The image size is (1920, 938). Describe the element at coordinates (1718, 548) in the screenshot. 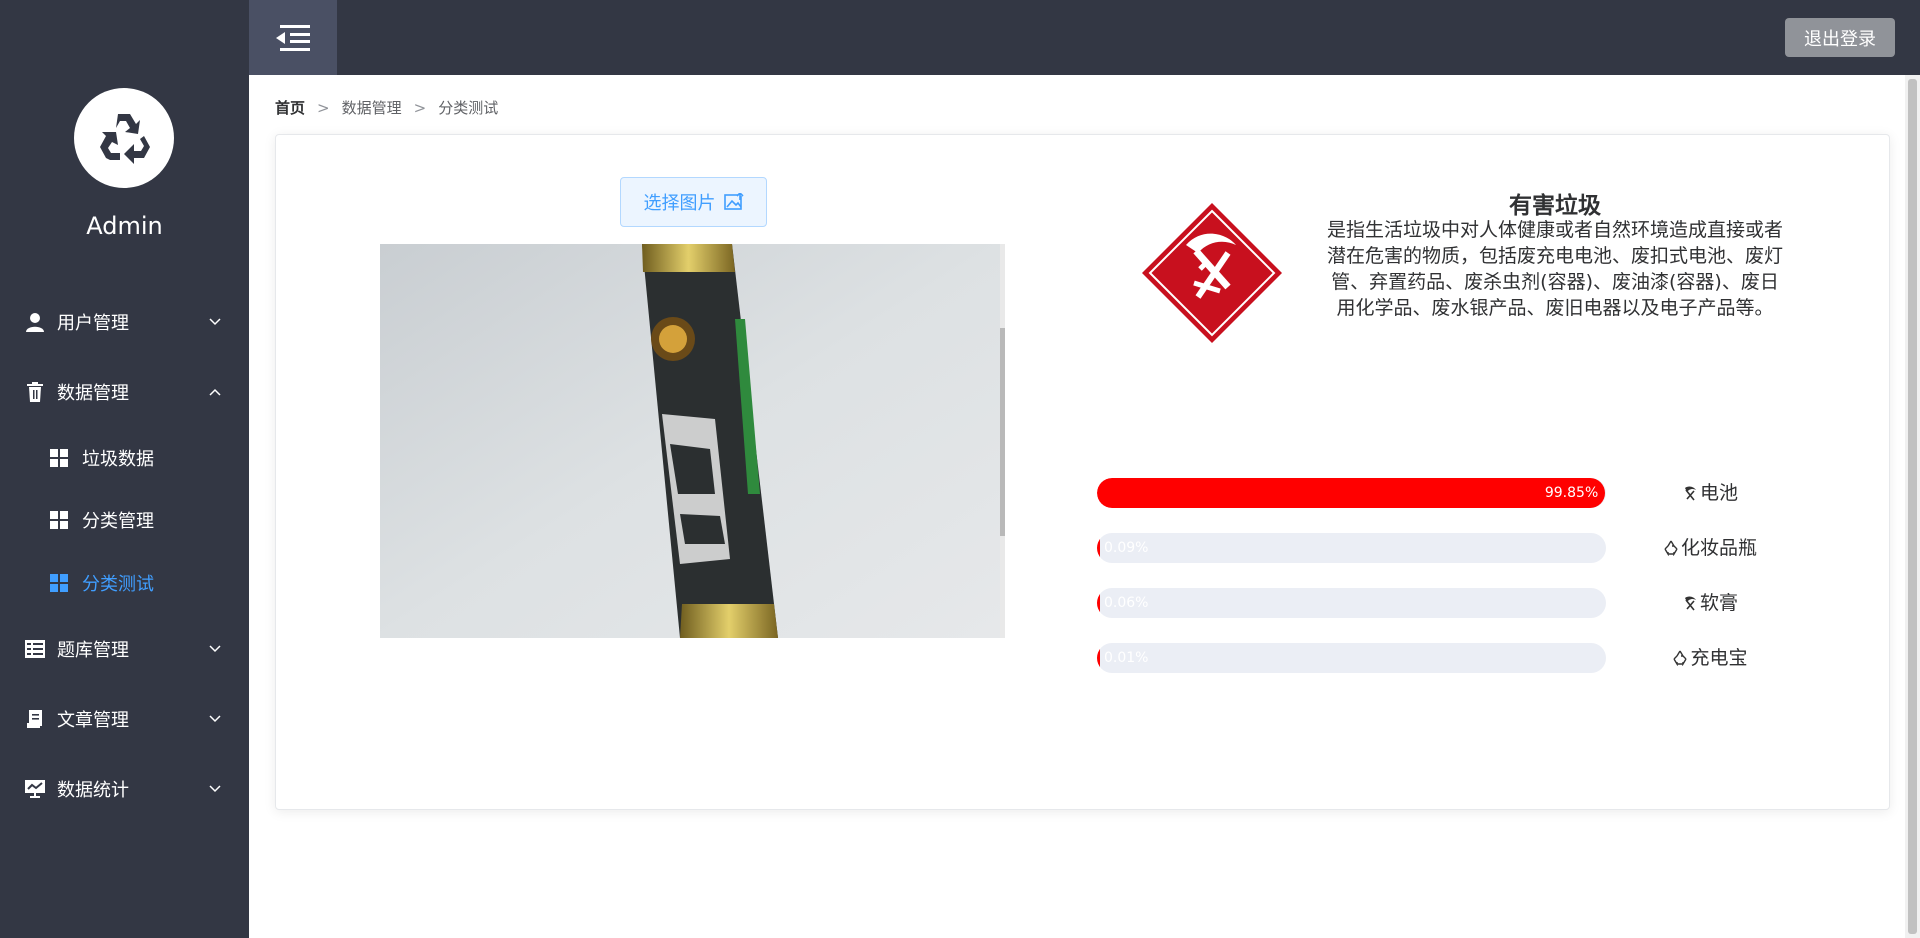

I see `prediction-label-text: 化妆品瓶` at that location.